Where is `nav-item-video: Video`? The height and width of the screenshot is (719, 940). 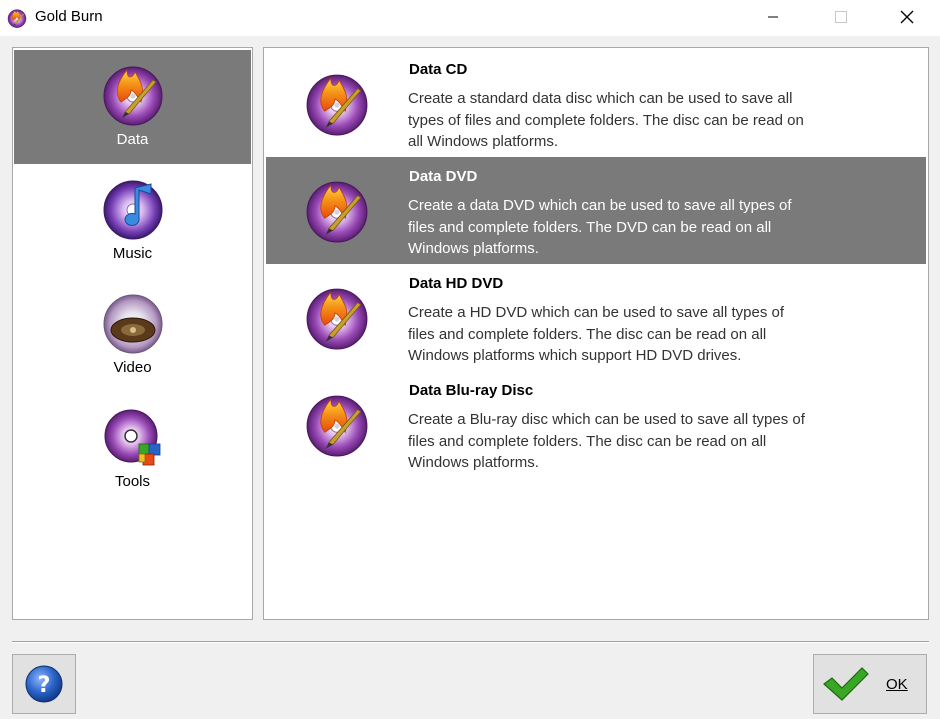 nav-item-video: Video is located at coordinates (132, 335).